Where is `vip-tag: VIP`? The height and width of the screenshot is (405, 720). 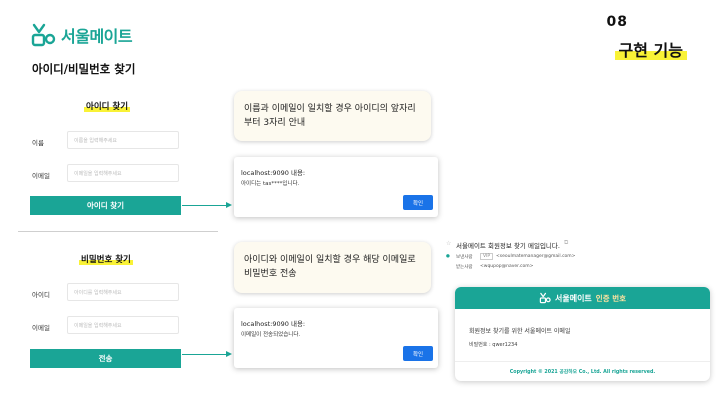 vip-tag: VIP is located at coordinates (487, 256).